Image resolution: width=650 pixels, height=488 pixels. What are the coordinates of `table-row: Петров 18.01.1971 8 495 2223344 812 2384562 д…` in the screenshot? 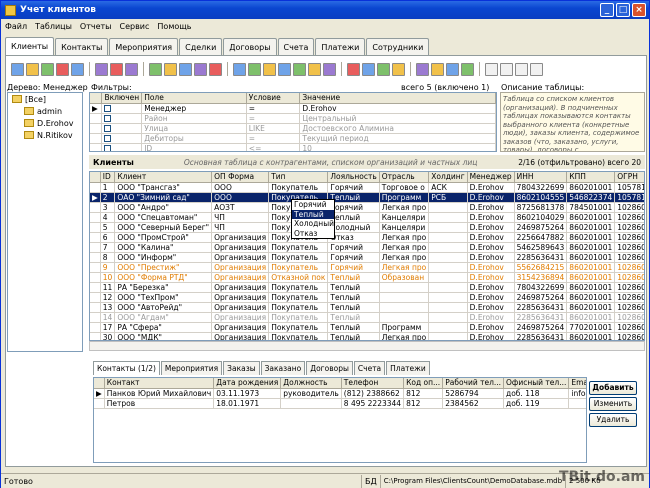 It's located at (340, 403).